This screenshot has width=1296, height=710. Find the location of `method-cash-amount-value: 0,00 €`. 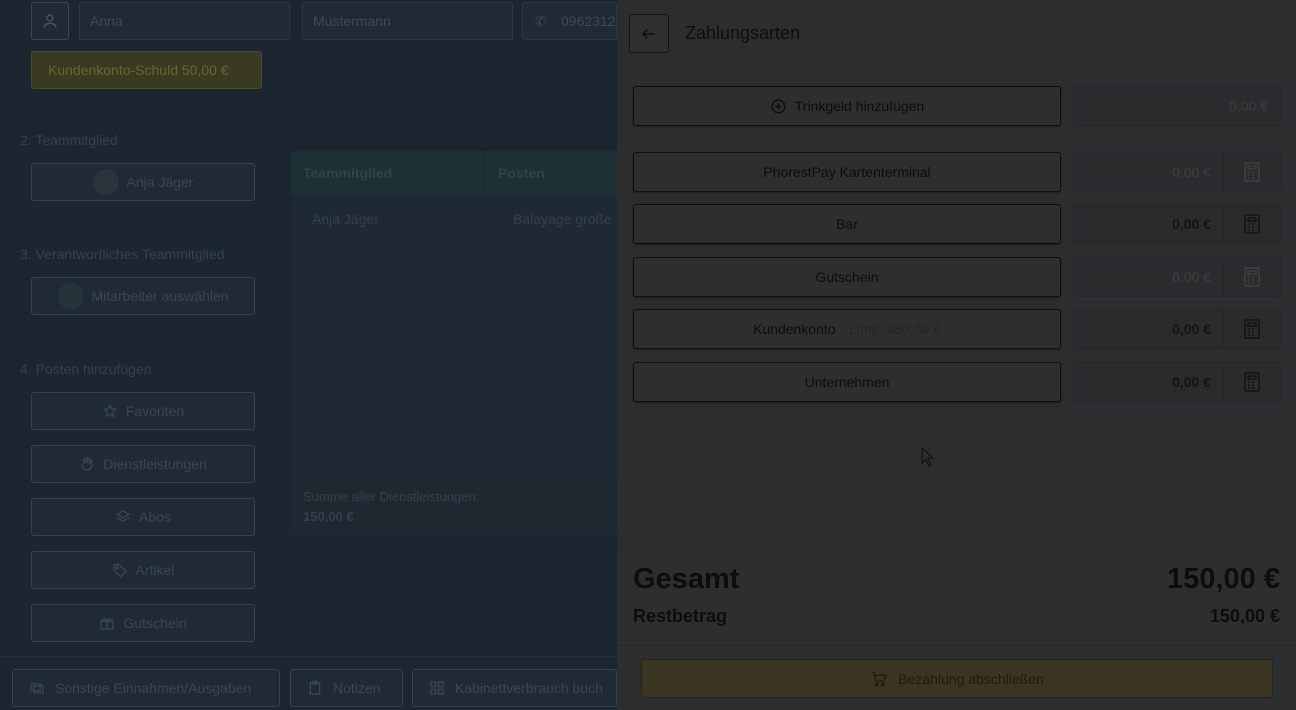

method-cash-amount-value: 0,00 € is located at coordinates (1191, 224).